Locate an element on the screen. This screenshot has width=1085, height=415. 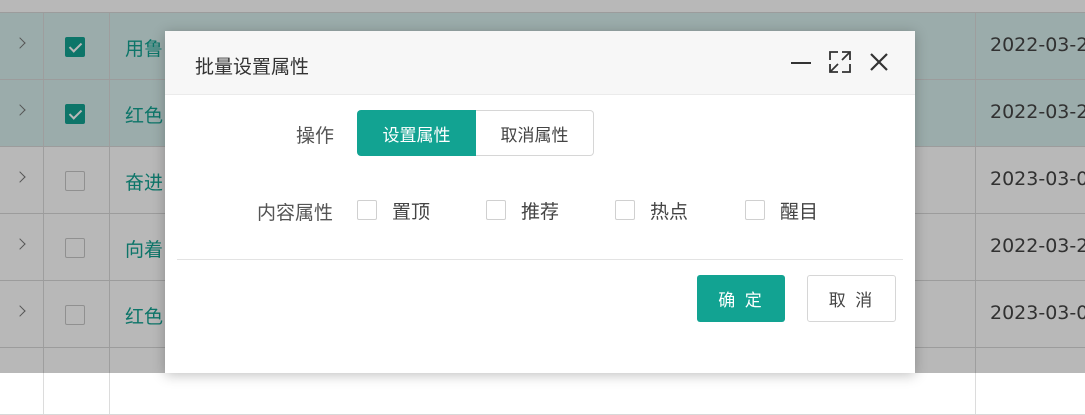
attr-checkbox-hot: 热点 is located at coordinates (652, 210).